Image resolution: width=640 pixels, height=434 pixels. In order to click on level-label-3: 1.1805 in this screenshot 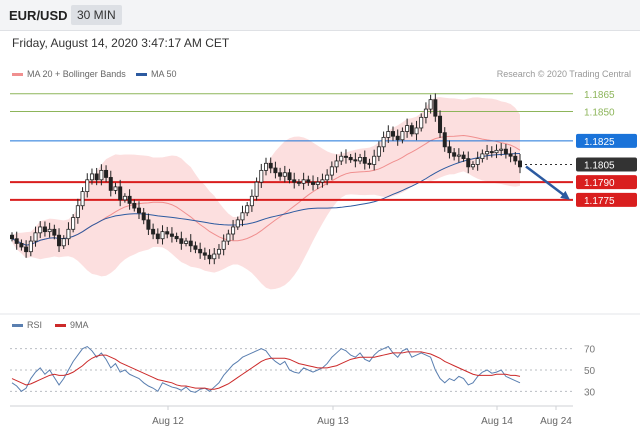, I will do `click(599, 165)`.